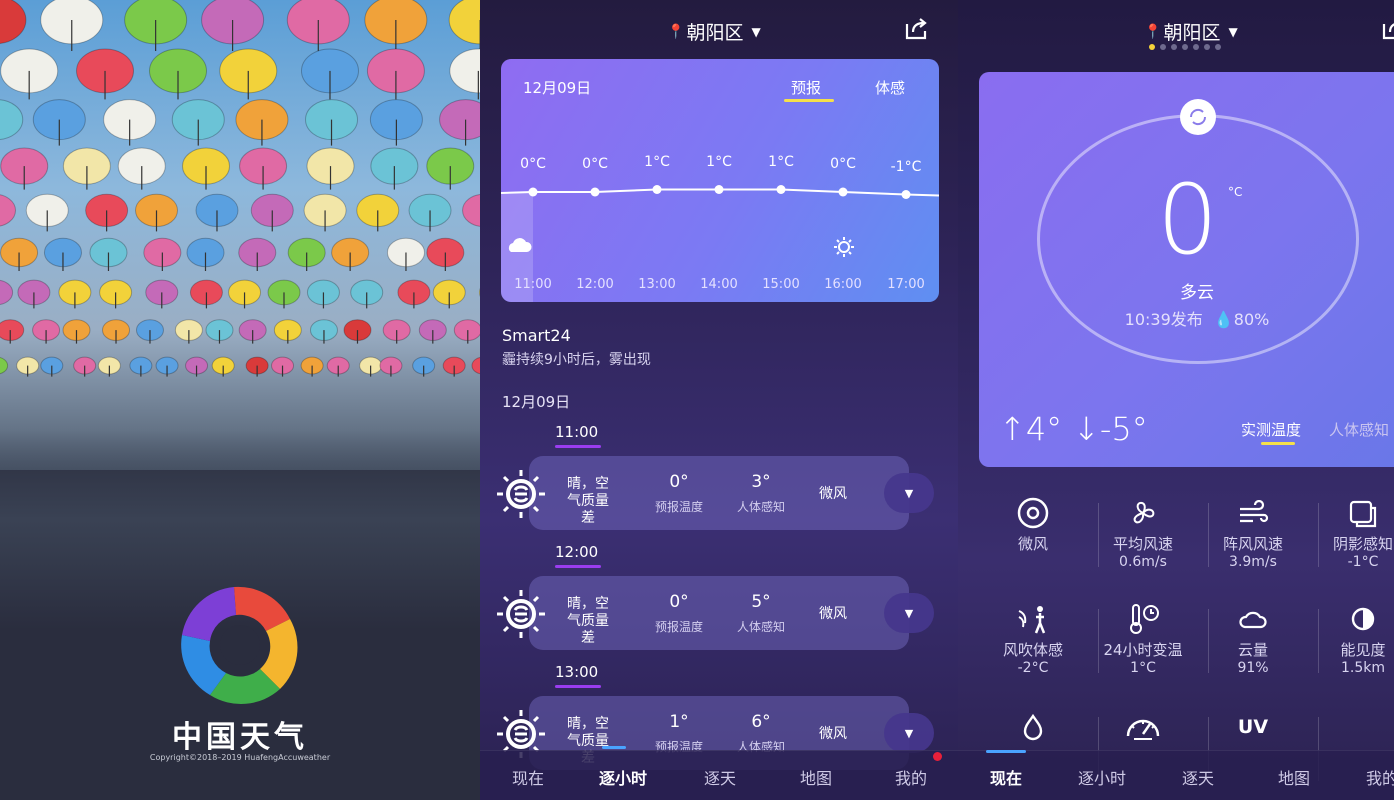 The image size is (1394, 800). Describe the element at coordinates (1363, 562) in the screenshot. I see `detail-value: -1°C` at that location.